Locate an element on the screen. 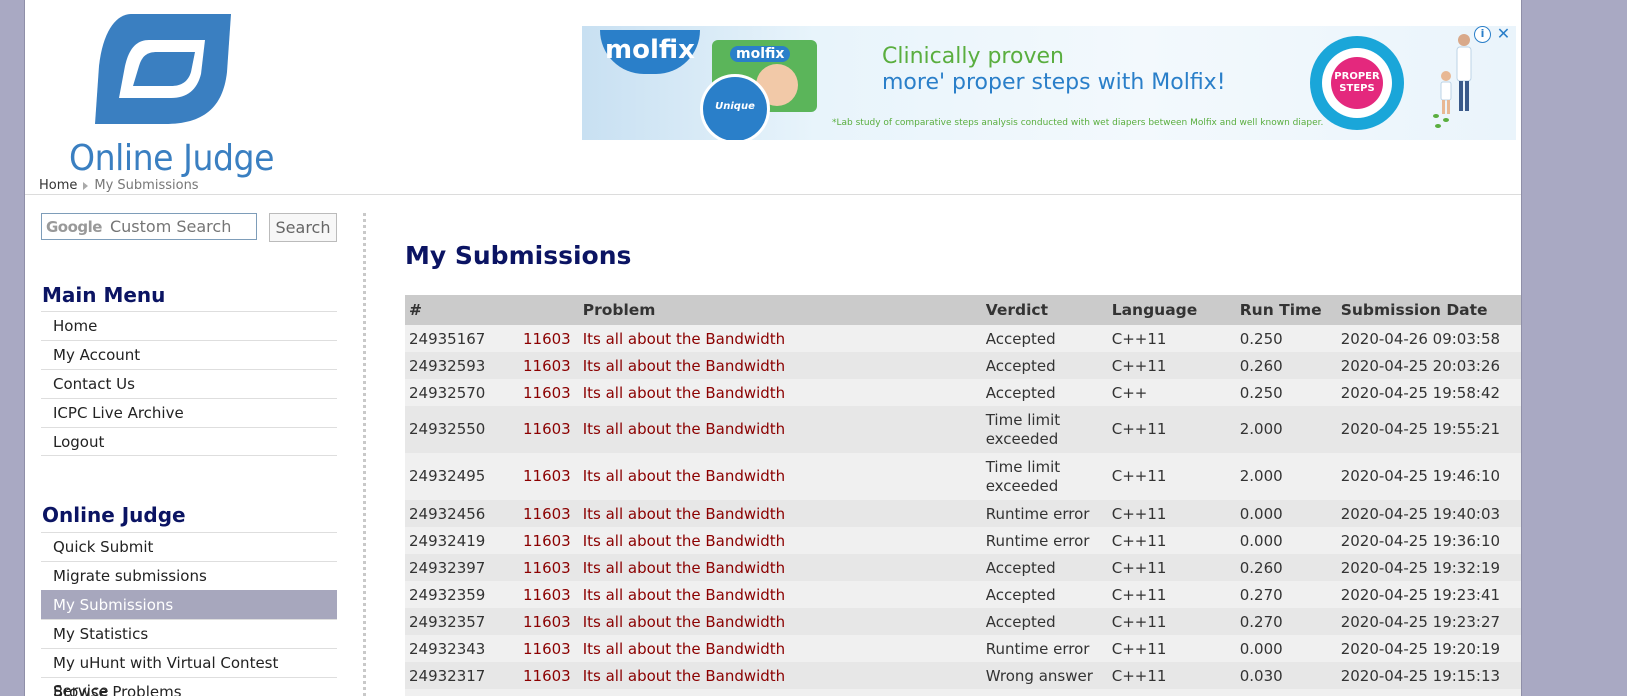 This screenshot has width=1627, height=696. menu-item-quick-submit: Quick Submit is located at coordinates (189, 546).